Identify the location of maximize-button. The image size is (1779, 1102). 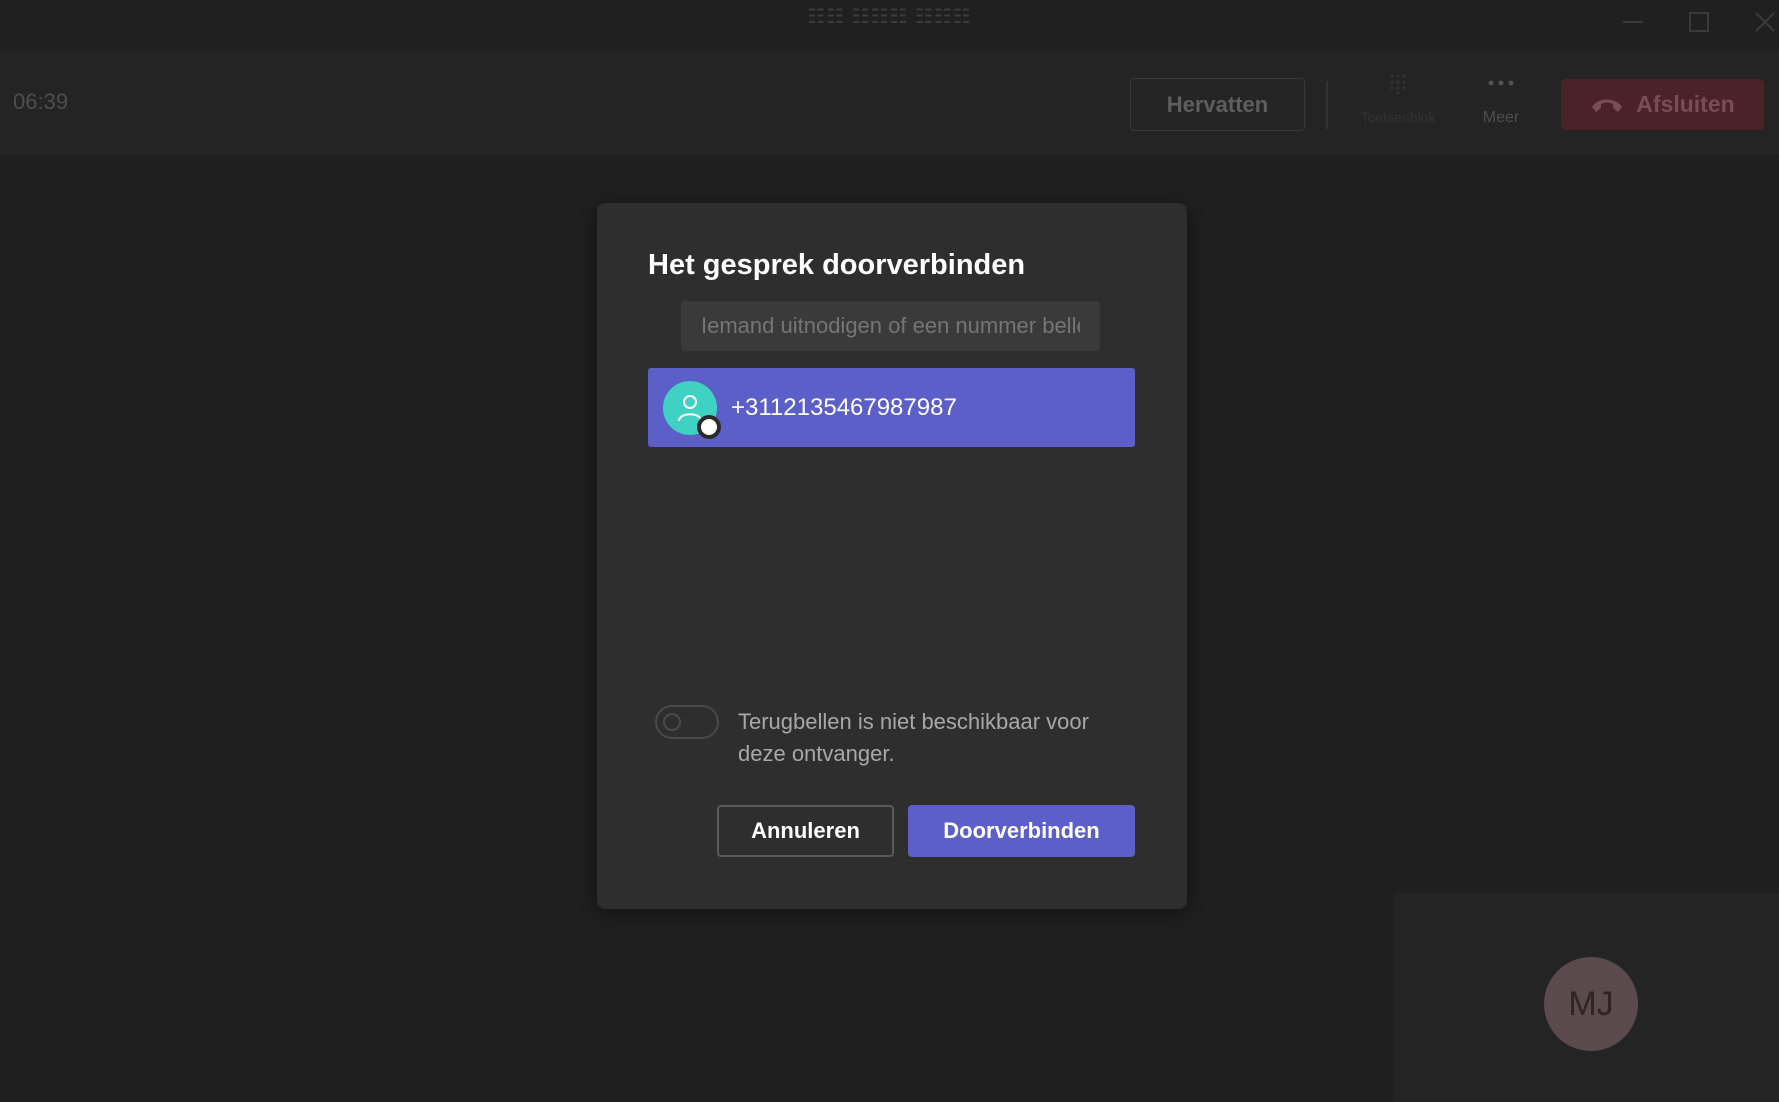
(1699, 22).